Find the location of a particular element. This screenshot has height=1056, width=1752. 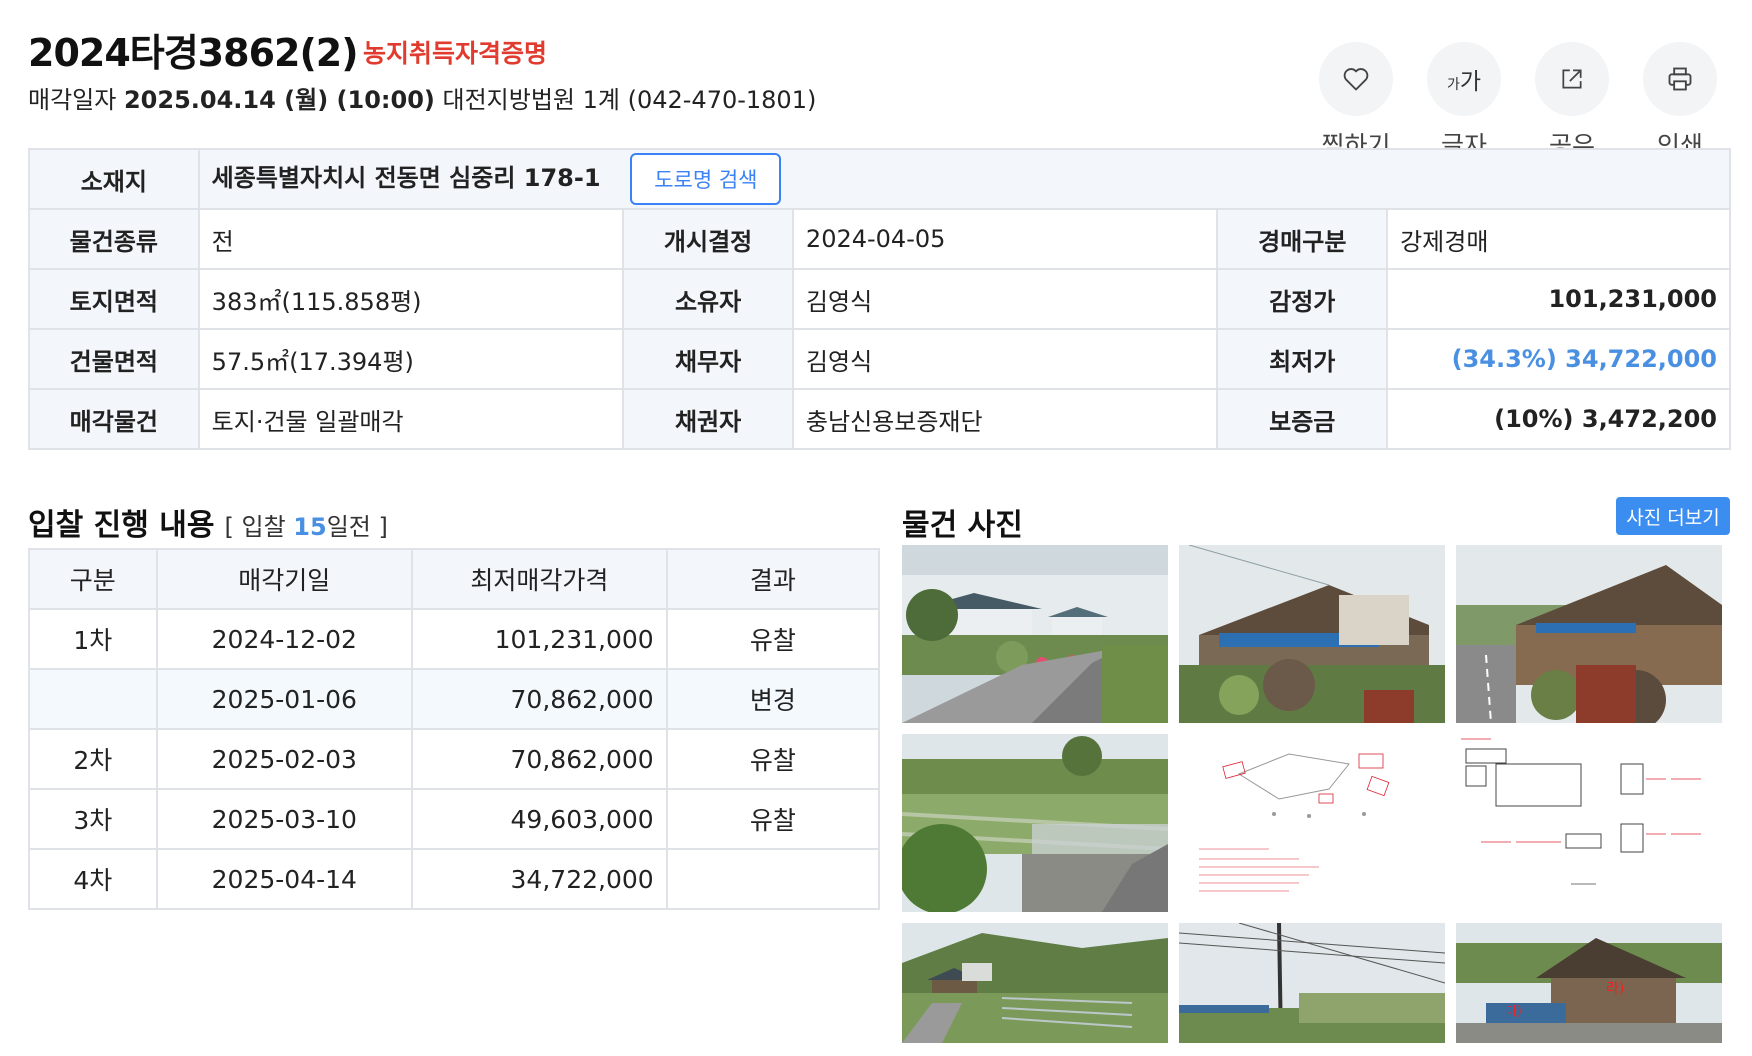

column-header: 매각기일 is located at coordinates (284, 579).